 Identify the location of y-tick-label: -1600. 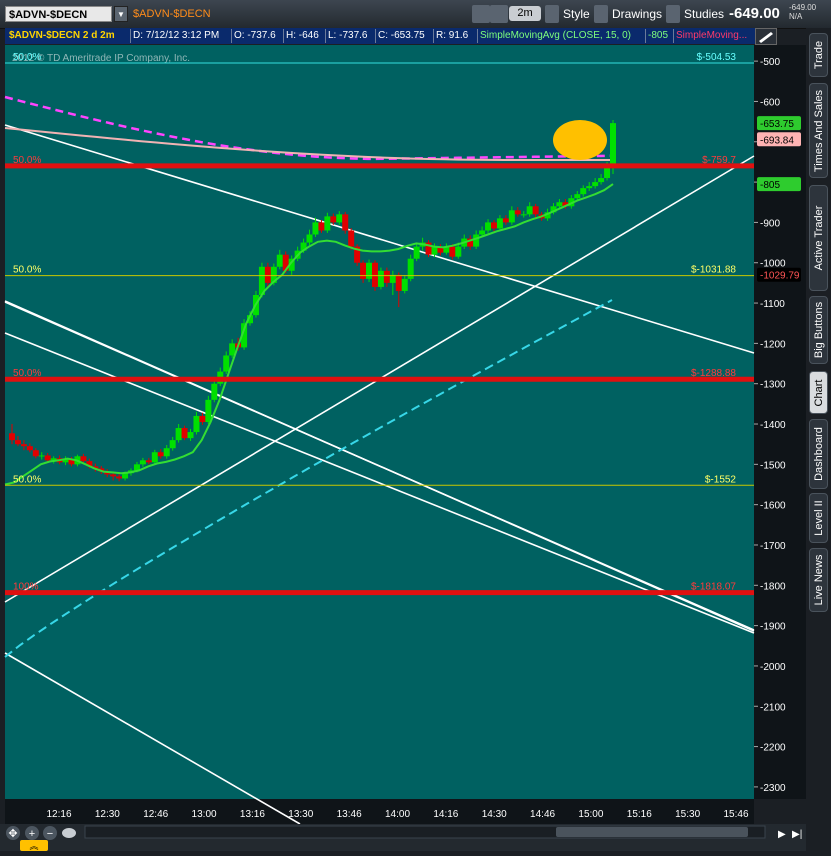
(773, 506).